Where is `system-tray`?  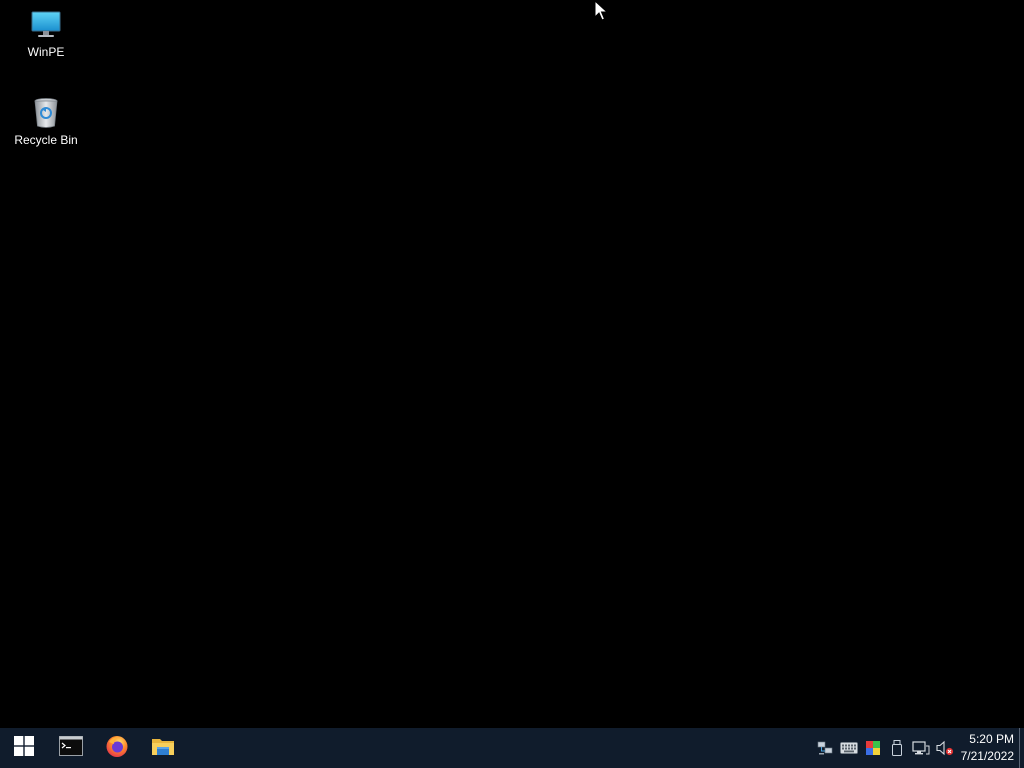
system-tray is located at coordinates (885, 748).